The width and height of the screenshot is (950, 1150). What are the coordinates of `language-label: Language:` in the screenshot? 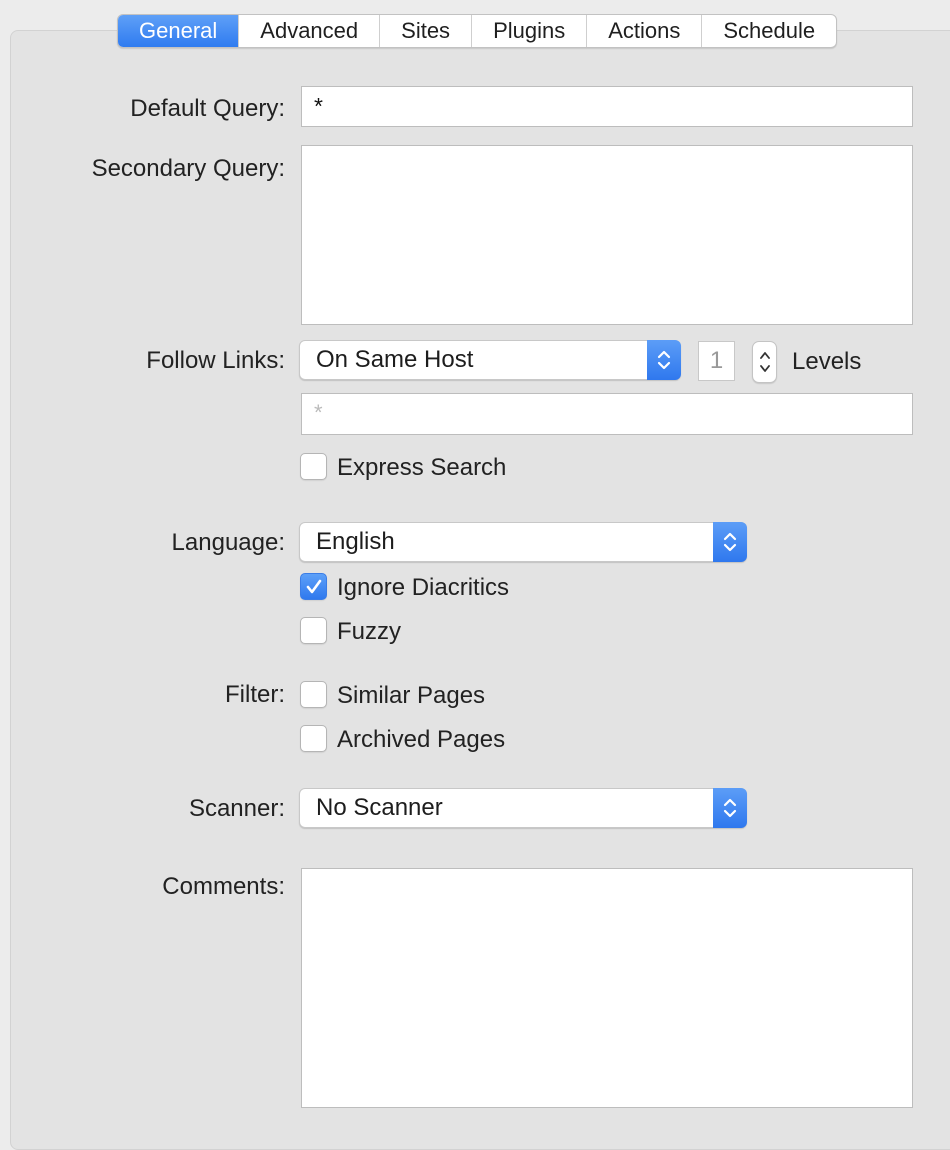 It's located at (228, 542).